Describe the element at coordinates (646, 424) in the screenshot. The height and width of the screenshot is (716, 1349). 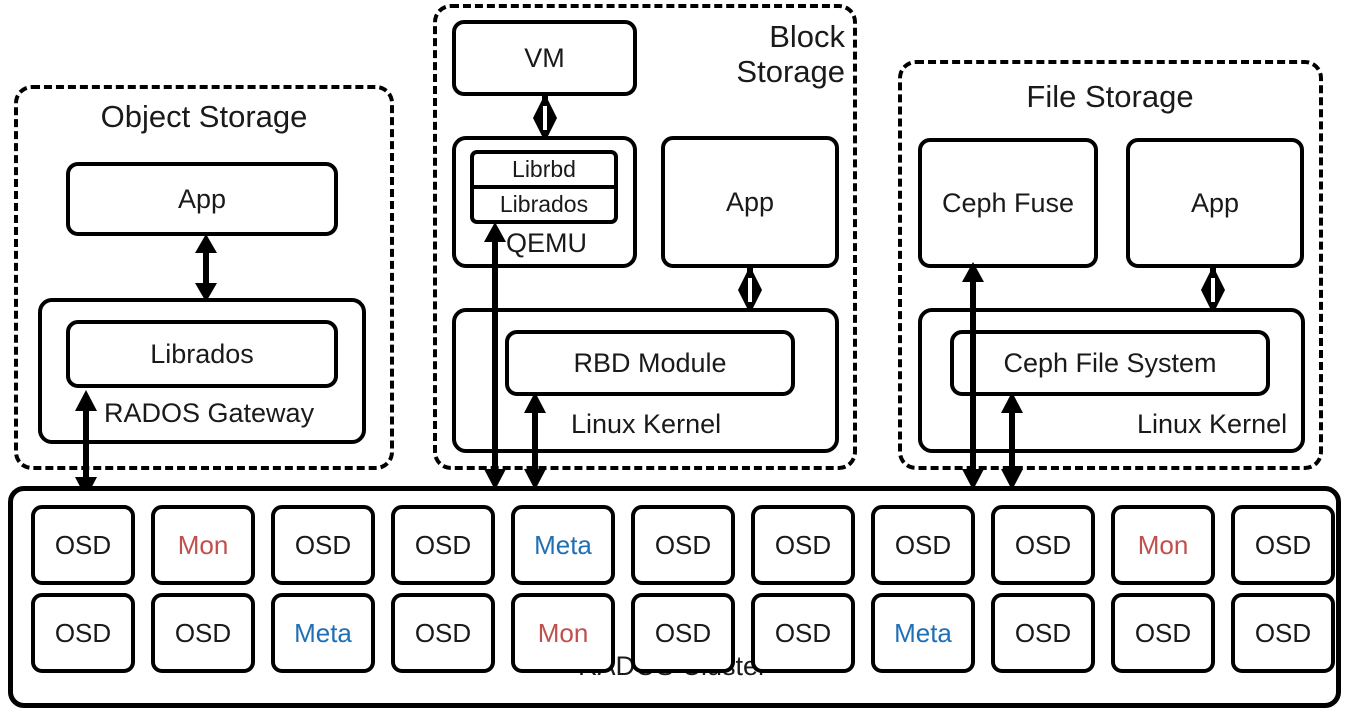
I see `block-linux-kernel-label: Linux Kernel` at that location.